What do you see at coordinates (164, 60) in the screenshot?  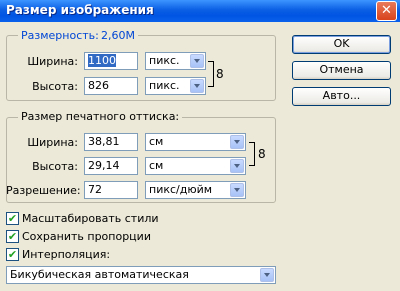 I see `pixel-width-unit: пикс.` at bounding box center [164, 60].